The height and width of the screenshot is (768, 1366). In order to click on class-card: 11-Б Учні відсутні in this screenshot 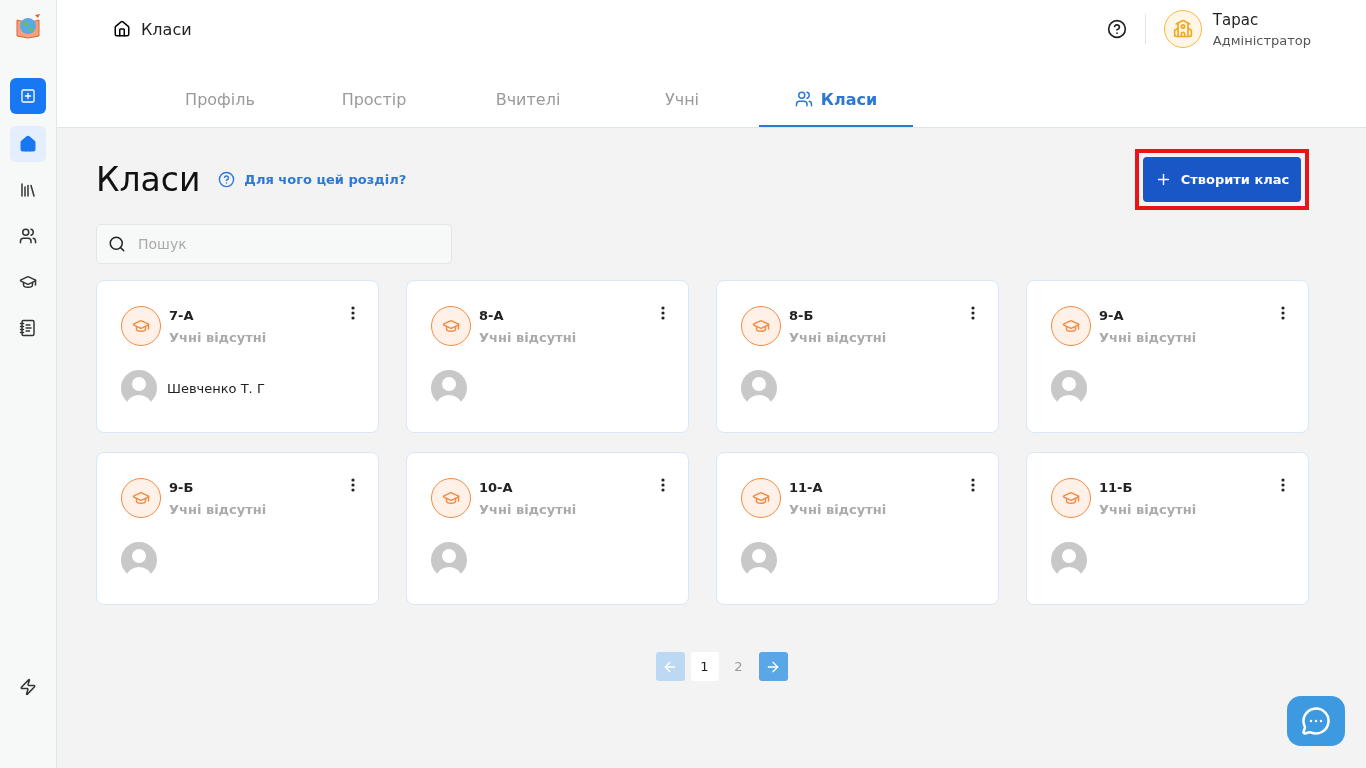, I will do `click(1167, 528)`.